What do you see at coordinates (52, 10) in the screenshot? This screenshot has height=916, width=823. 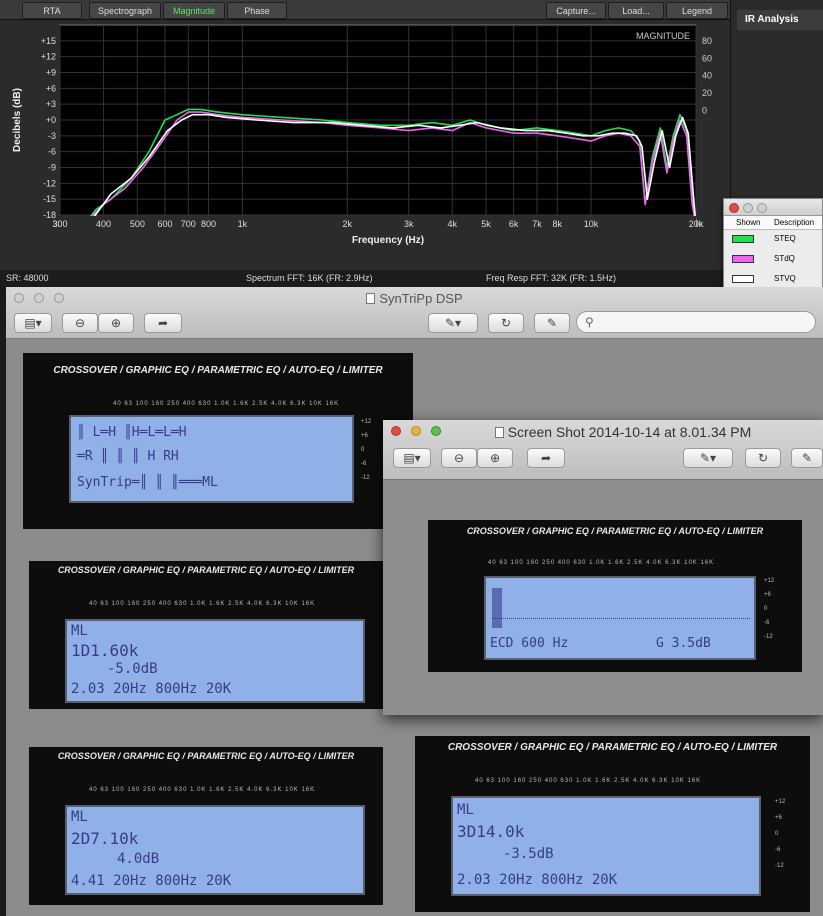 I see `tab-rta: RTA` at bounding box center [52, 10].